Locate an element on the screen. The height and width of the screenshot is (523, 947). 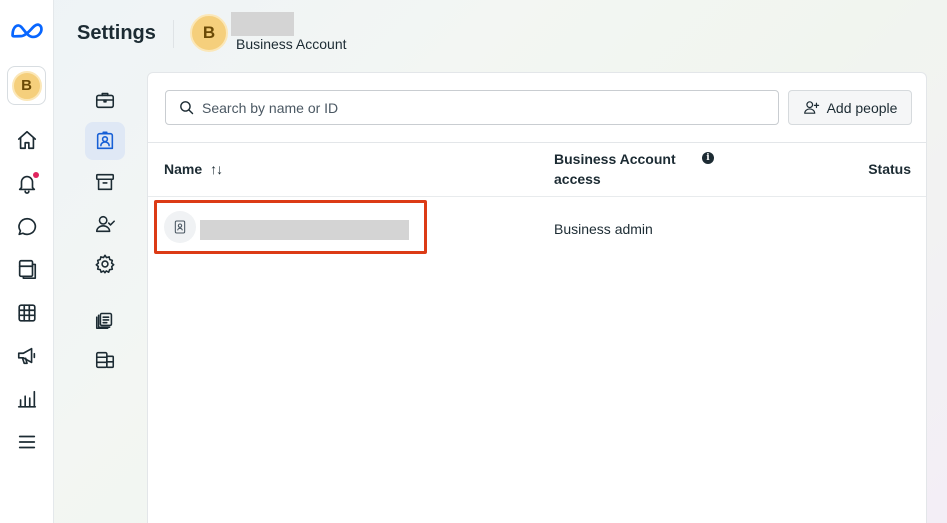
info-icon: i is located at coordinates (708, 158).